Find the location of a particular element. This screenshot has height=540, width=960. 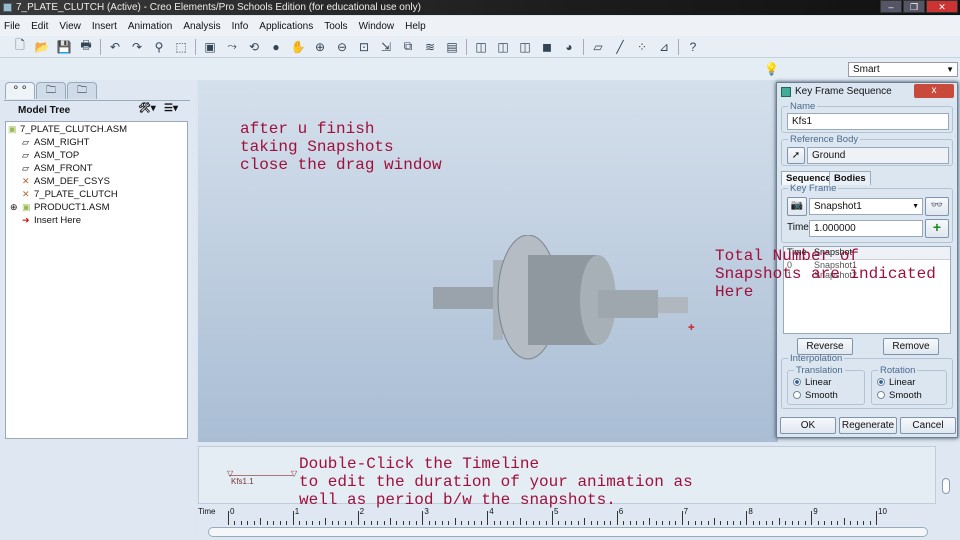

view-snapshot-button: 👓 is located at coordinates (937, 206).